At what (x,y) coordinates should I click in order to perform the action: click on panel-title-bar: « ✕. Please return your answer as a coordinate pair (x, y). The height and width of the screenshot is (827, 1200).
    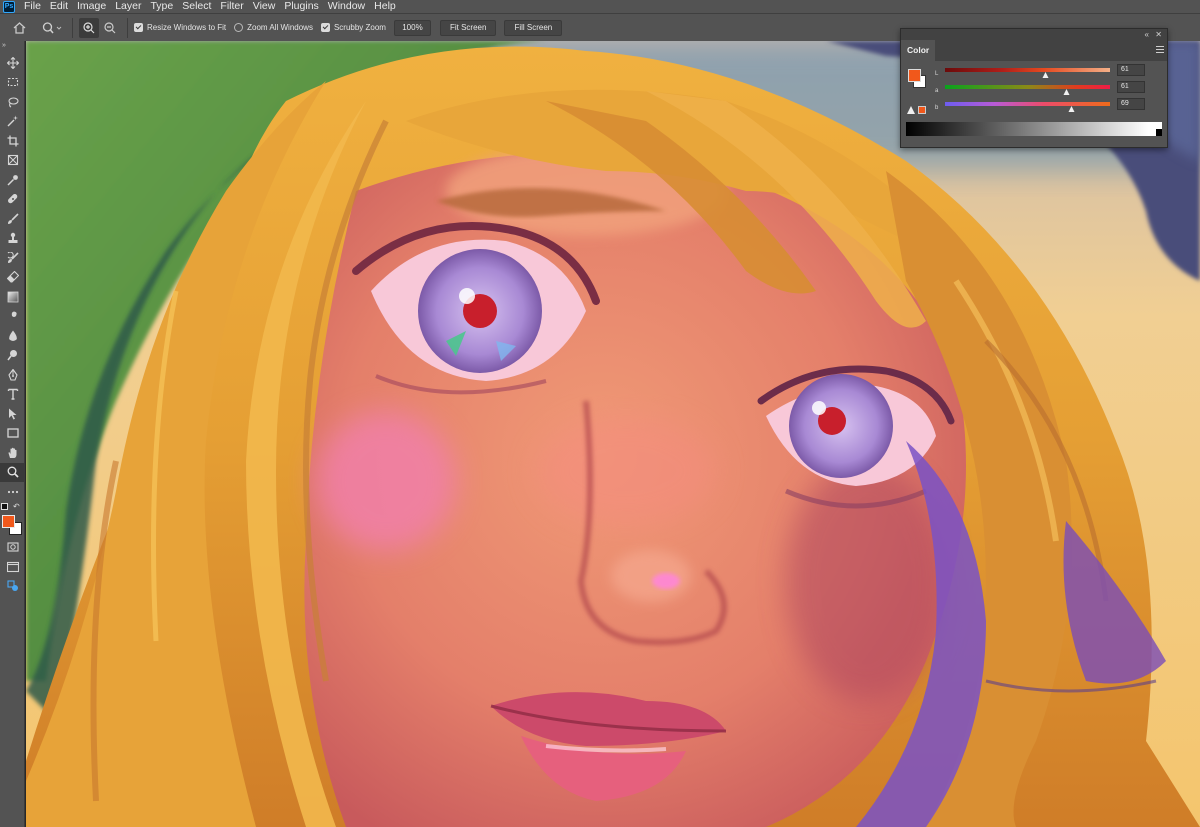
    Looking at the image, I should click on (1034, 34).